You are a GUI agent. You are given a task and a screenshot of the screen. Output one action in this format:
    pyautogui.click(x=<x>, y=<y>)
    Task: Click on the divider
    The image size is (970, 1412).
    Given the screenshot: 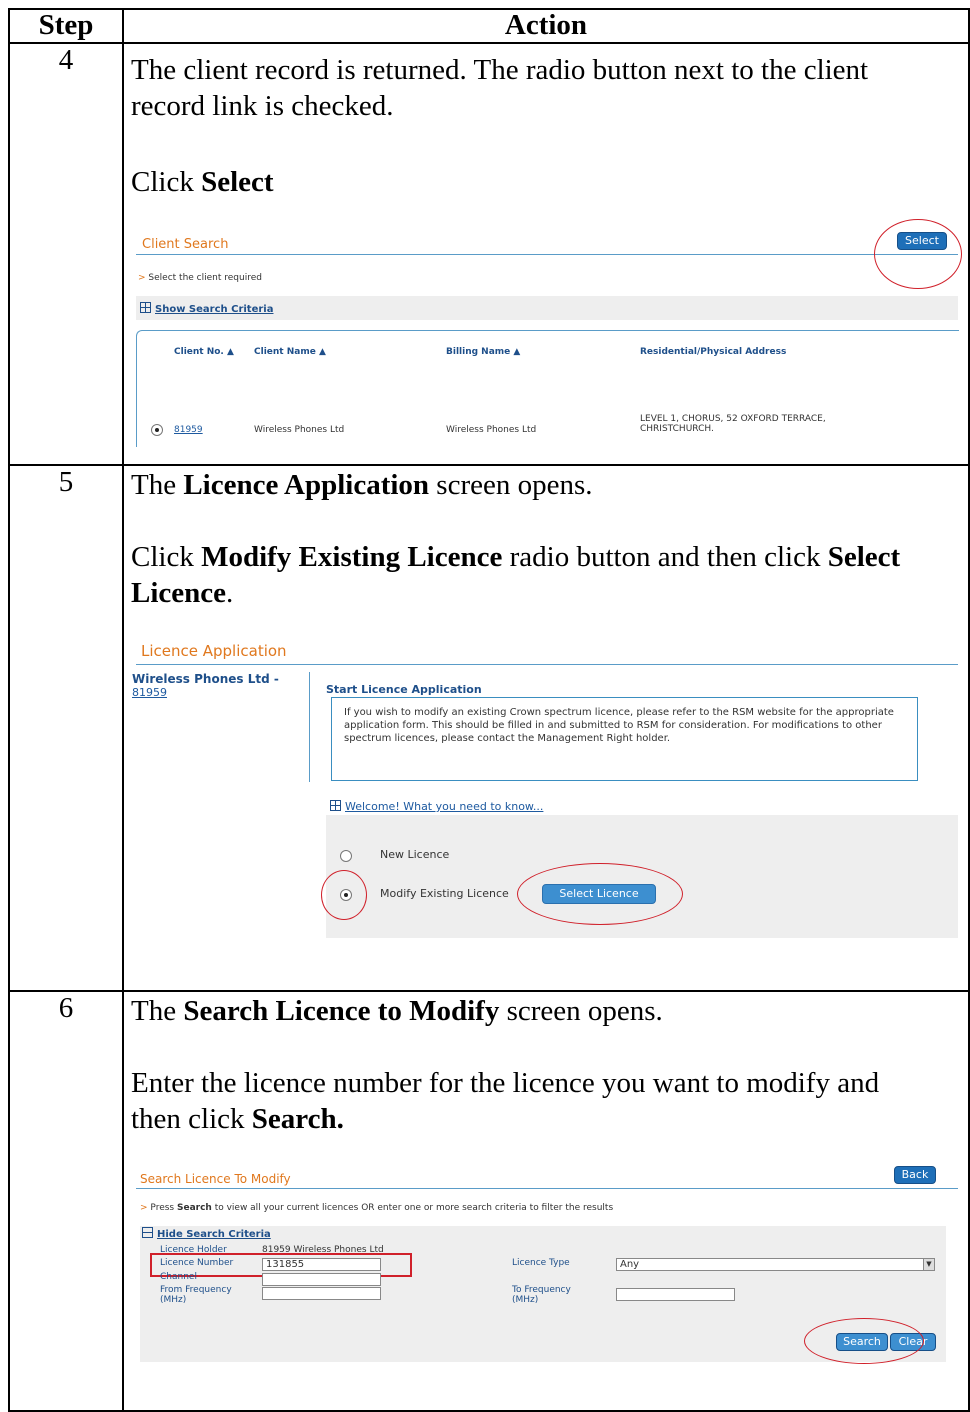 What is the action you would take?
    pyautogui.click(x=309, y=727)
    